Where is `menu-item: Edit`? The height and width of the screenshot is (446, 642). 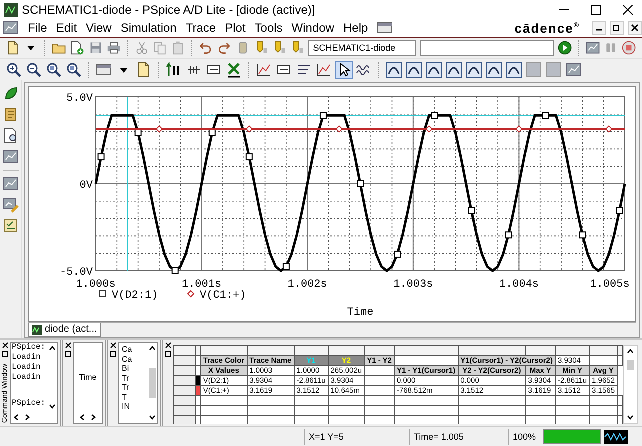
menu-item: Edit is located at coordinates (67, 28).